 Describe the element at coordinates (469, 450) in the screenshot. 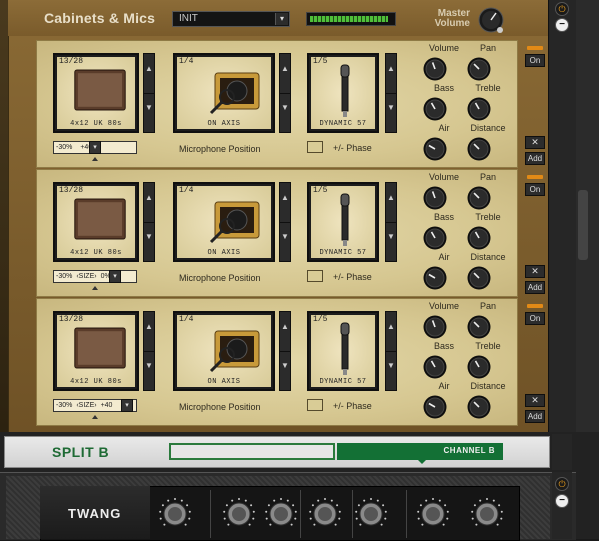

I see `channel-b-label: CHANNEL B` at that location.